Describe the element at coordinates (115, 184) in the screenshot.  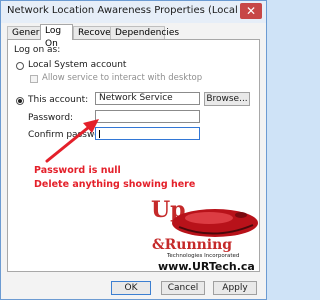
I see `annotation-line-2: Delete anything showing here` at that location.